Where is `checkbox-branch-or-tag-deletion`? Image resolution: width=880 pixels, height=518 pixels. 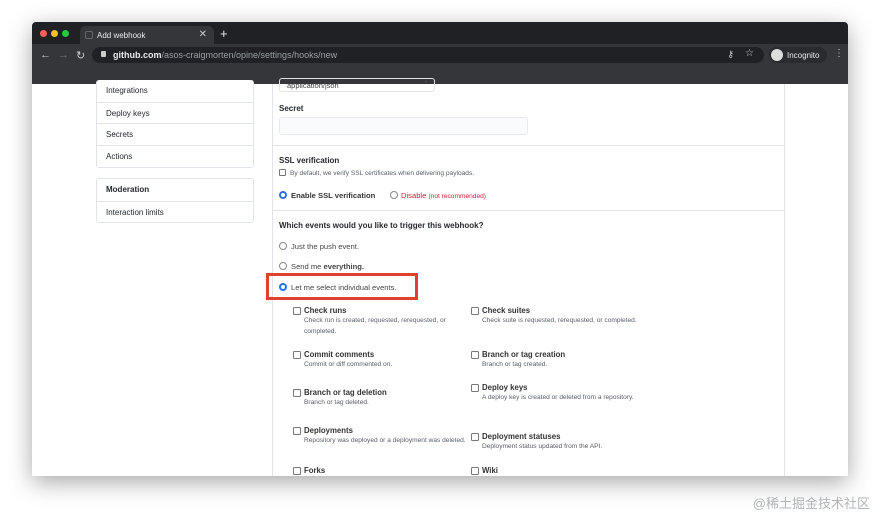 checkbox-branch-or-tag-deletion is located at coordinates (297, 393).